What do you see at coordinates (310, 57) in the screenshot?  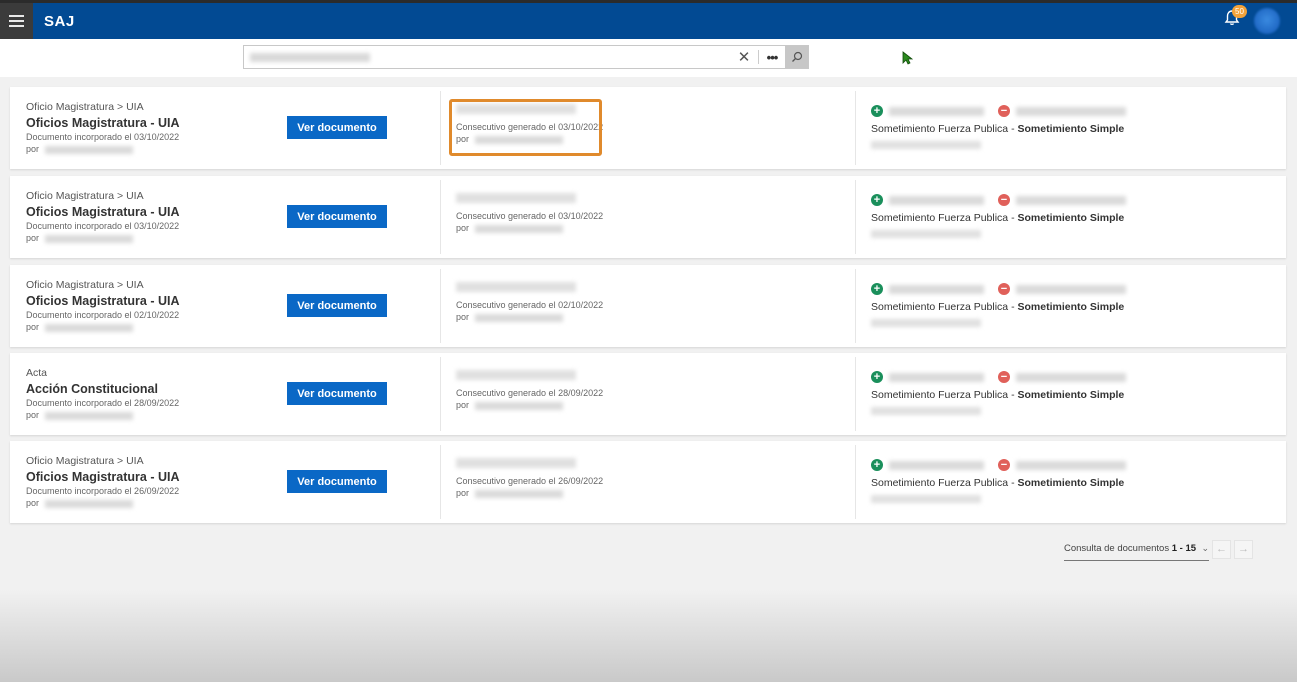 I see `search-query-blurred` at bounding box center [310, 57].